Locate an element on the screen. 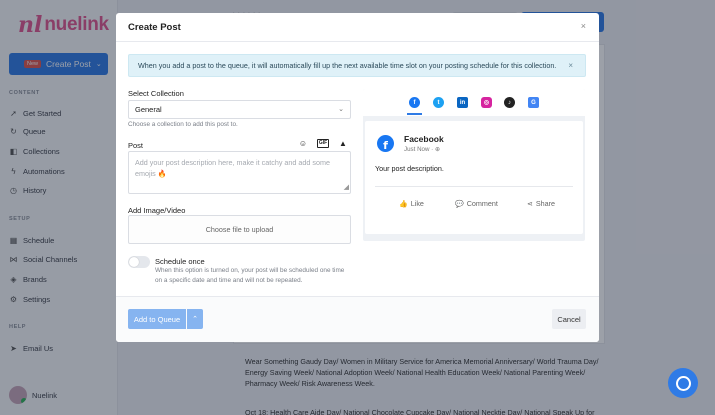  google-business-glyph: G is located at coordinates (533, 102).